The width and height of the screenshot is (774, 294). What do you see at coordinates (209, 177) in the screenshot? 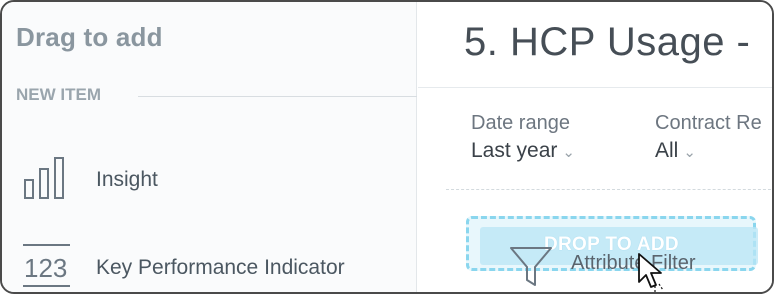
I see `new-item-insight: Insight` at bounding box center [209, 177].